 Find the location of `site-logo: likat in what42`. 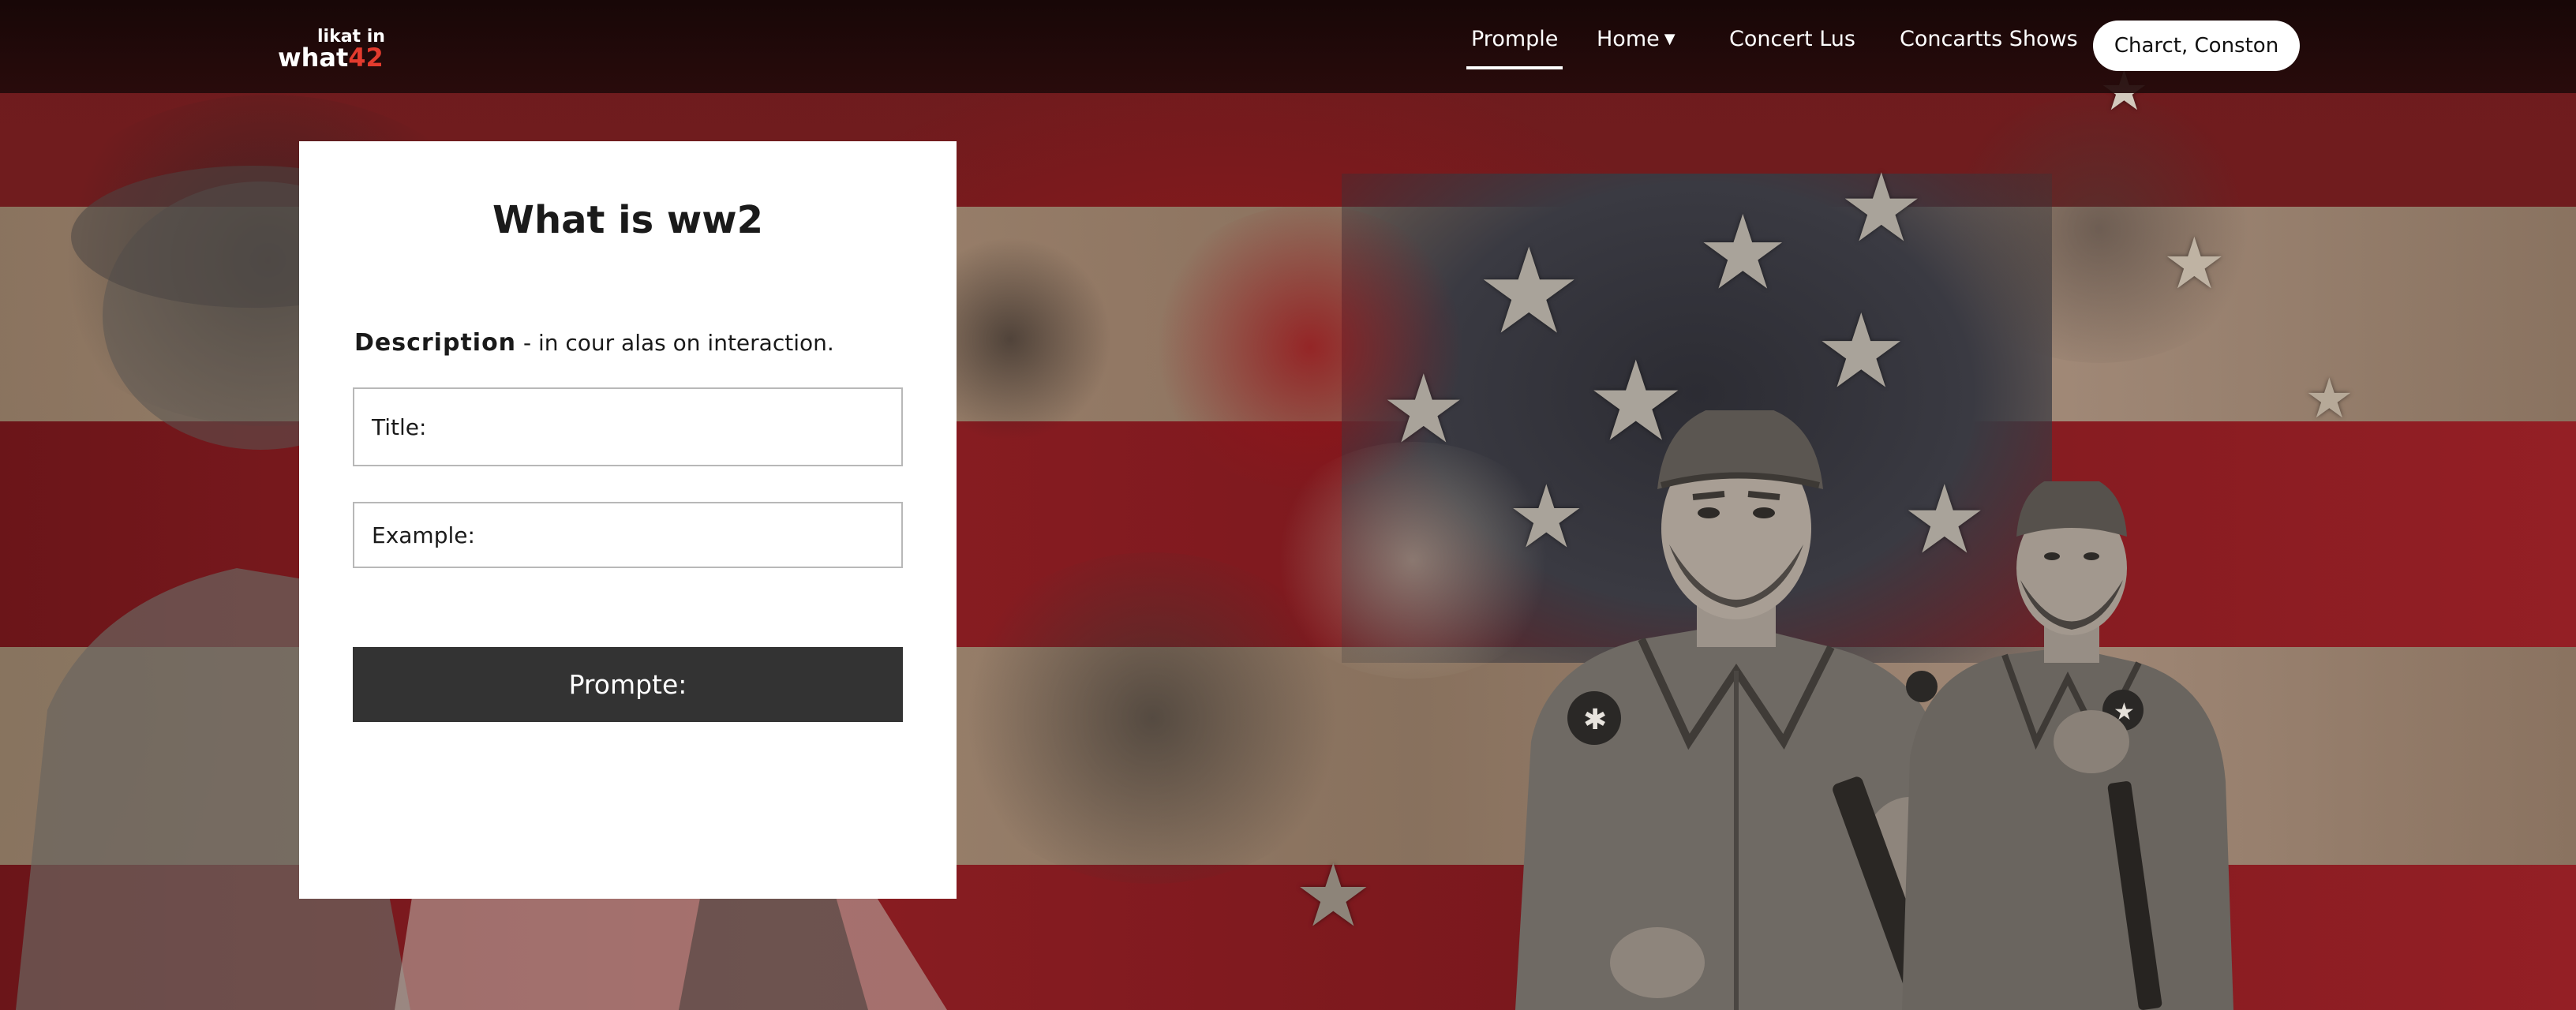

site-logo: likat in what42 is located at coordinates (333, 50).